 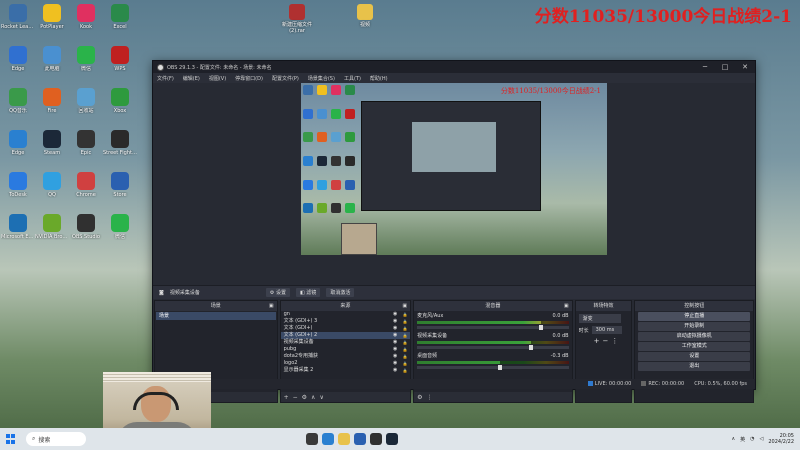 What do you see at coordinates (762, 439) in the screenshot?
I see `volume-icon: ◁` at bounding box center [762, 439].